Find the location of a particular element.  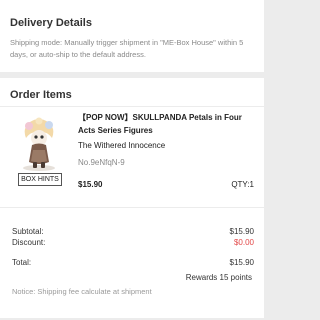

order-items-title: Order Items is located at coordinates (41, 95).